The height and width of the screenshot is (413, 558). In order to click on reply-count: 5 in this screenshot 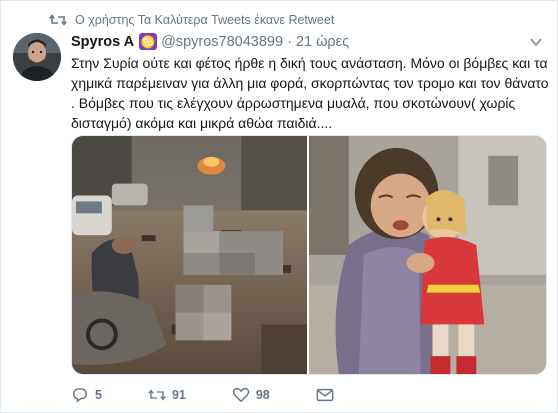, I will do `click(98, 395)`.